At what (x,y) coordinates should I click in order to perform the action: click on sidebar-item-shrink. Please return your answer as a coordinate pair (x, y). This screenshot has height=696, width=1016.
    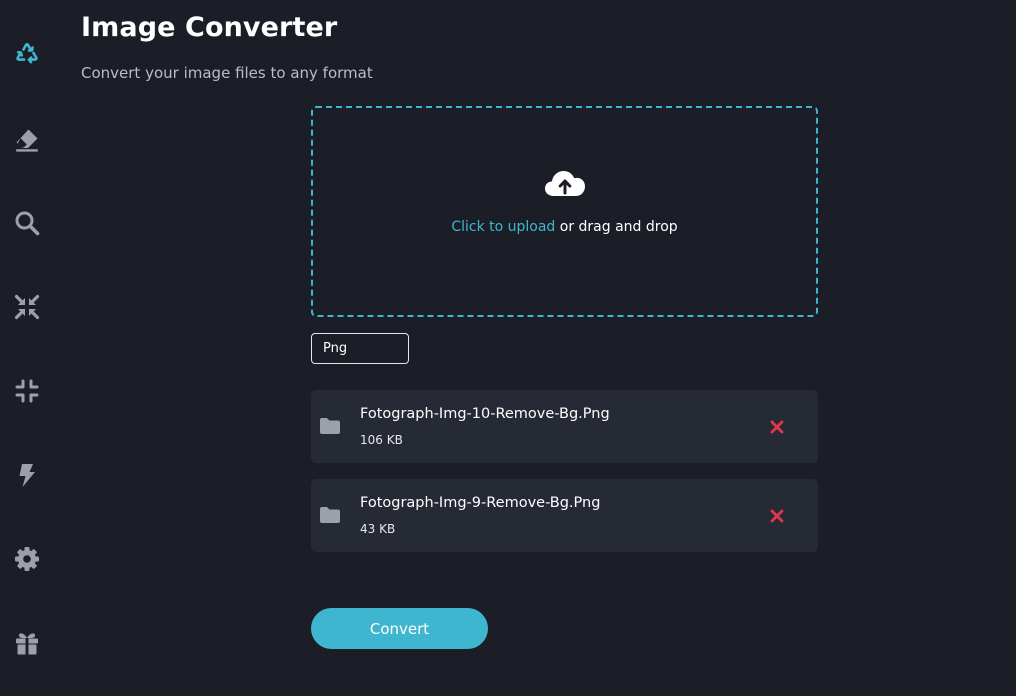
    Looking at the image, I should click on (27, 391).